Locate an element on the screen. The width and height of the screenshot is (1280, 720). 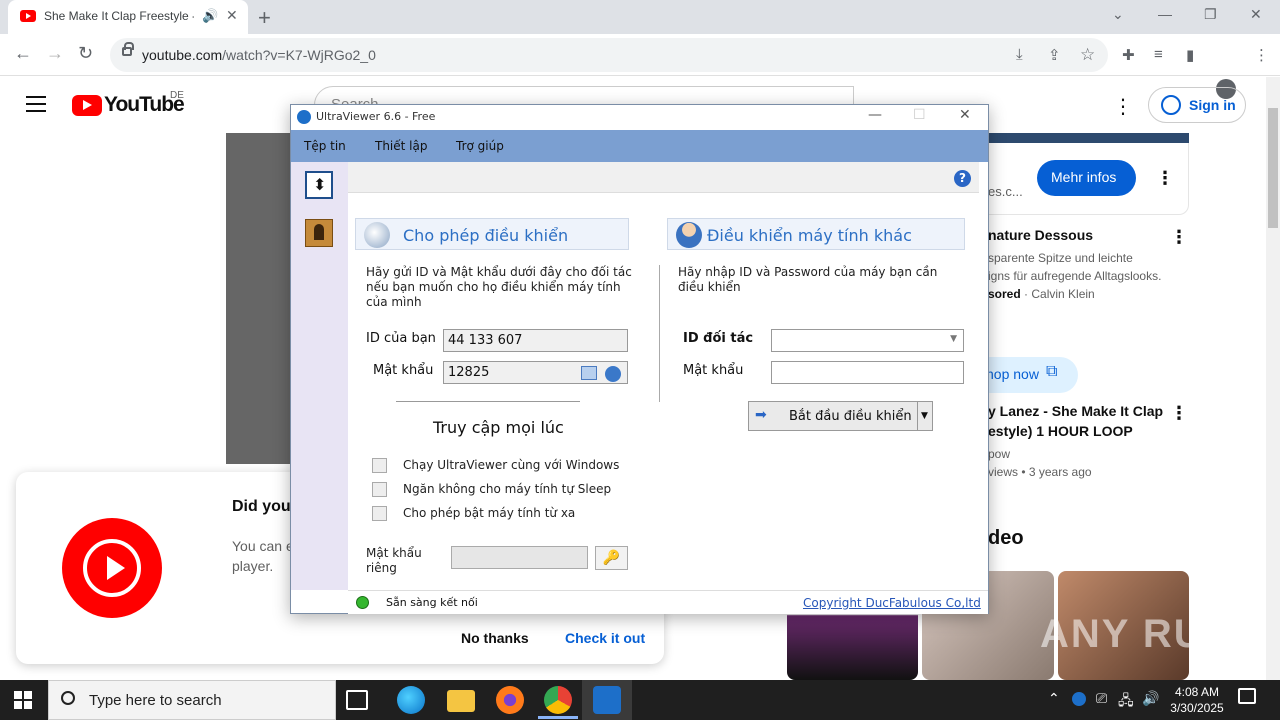
tab-close-icon: ✕ is located at coordinates (232, 15).